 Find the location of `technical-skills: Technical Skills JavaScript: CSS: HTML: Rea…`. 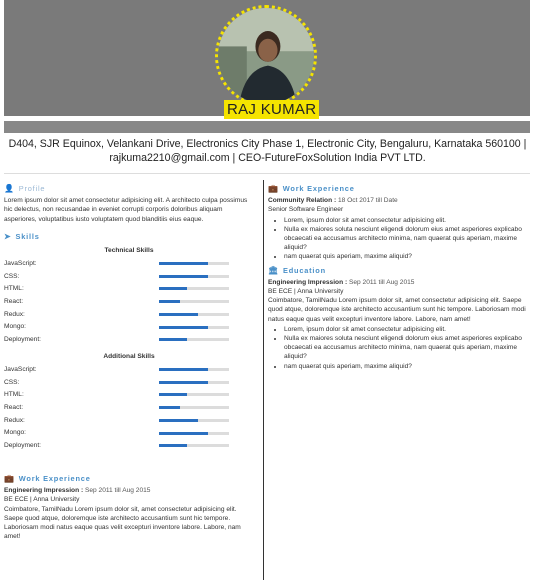

technical-skills: Technical Skills JavaScript: CSS: HTML: Rea… is located at coordinates (129, 296).